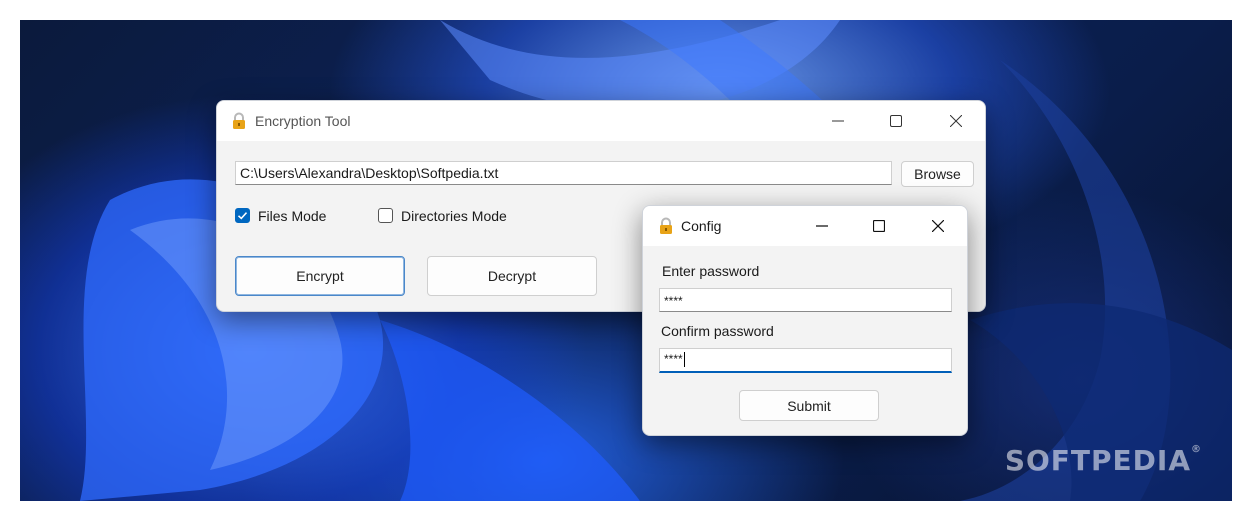 The width and height of the screenshot is (1252, 521). I want to click on config-close-button, so click(938, 226).